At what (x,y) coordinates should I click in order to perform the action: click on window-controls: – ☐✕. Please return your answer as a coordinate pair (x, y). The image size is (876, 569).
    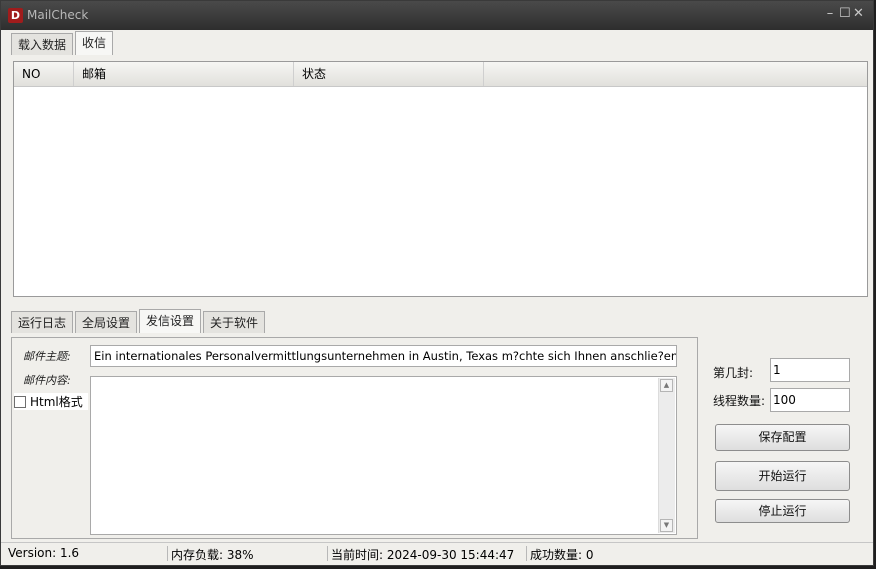
    Looking at the image, I should click on (846, 13).